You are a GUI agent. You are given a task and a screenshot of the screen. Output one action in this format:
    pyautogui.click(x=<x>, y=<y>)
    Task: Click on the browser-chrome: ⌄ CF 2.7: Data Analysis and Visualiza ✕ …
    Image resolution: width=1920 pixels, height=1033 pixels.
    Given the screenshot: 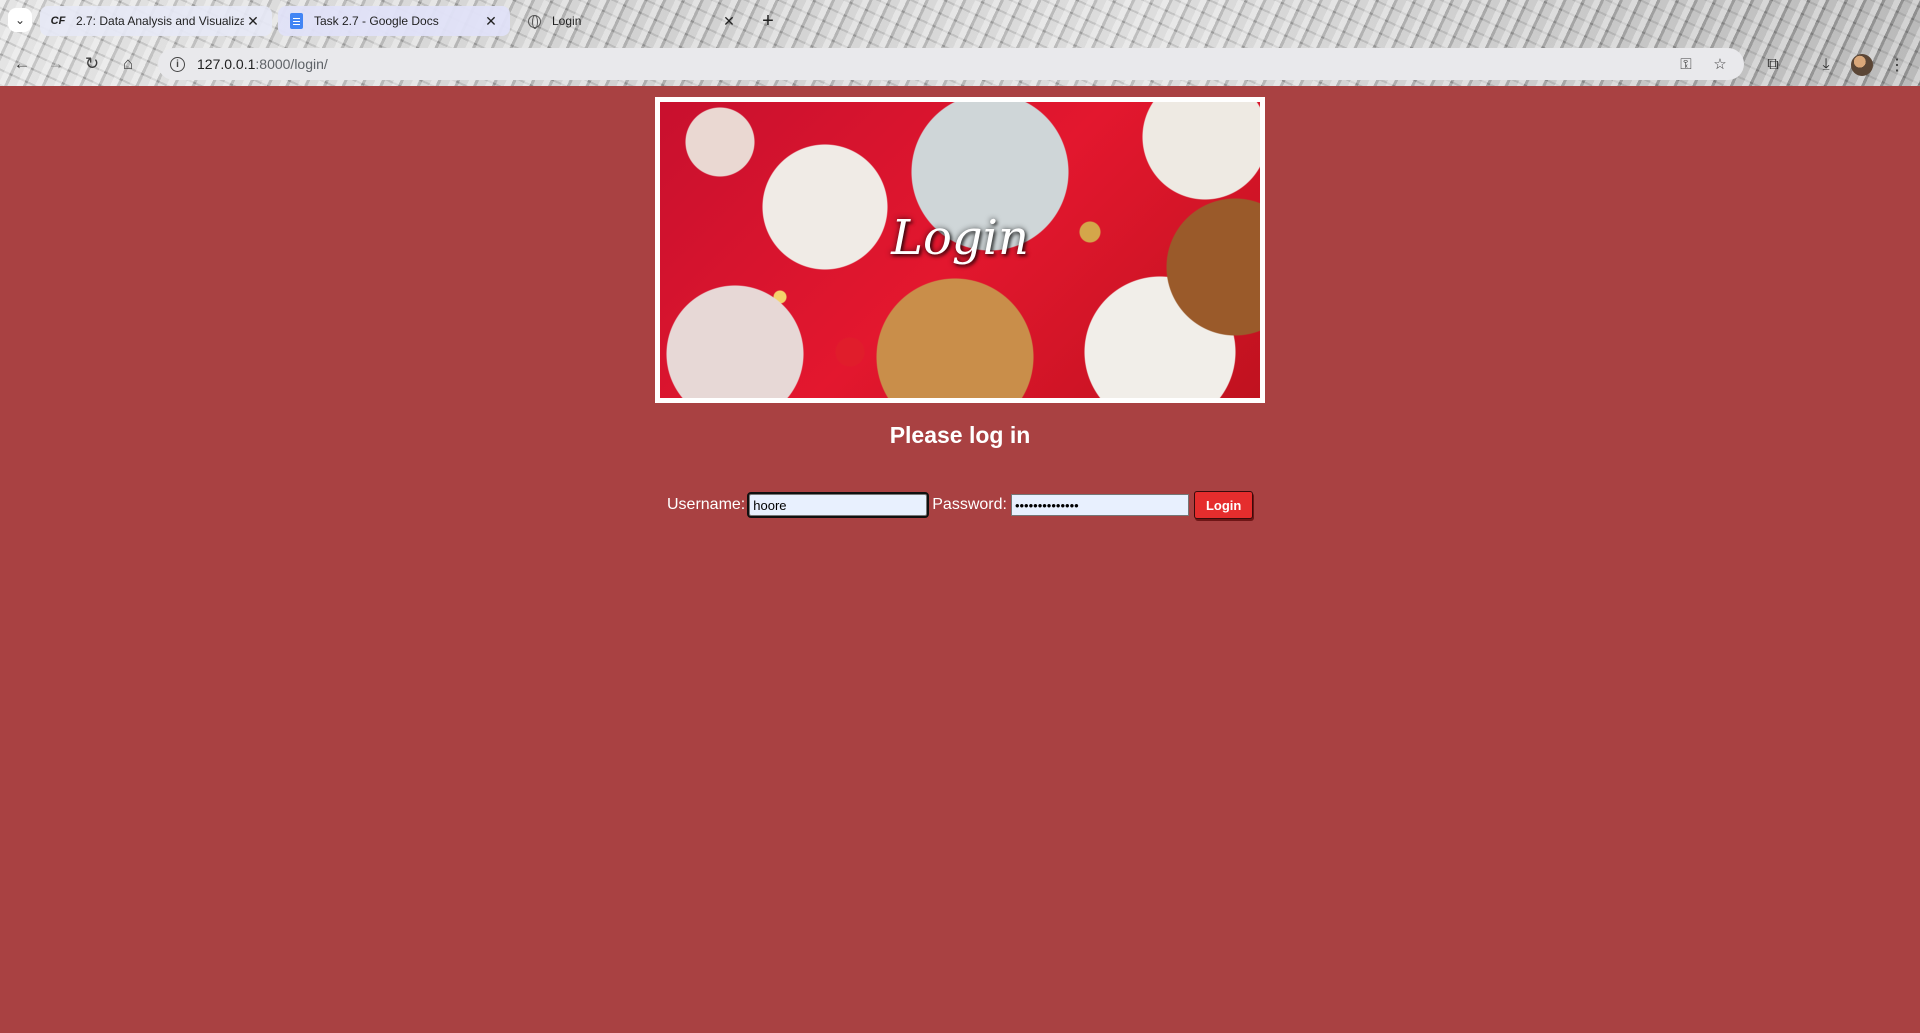 What is the action you would take?
    pyautogui.click(x=960, y=43)
    